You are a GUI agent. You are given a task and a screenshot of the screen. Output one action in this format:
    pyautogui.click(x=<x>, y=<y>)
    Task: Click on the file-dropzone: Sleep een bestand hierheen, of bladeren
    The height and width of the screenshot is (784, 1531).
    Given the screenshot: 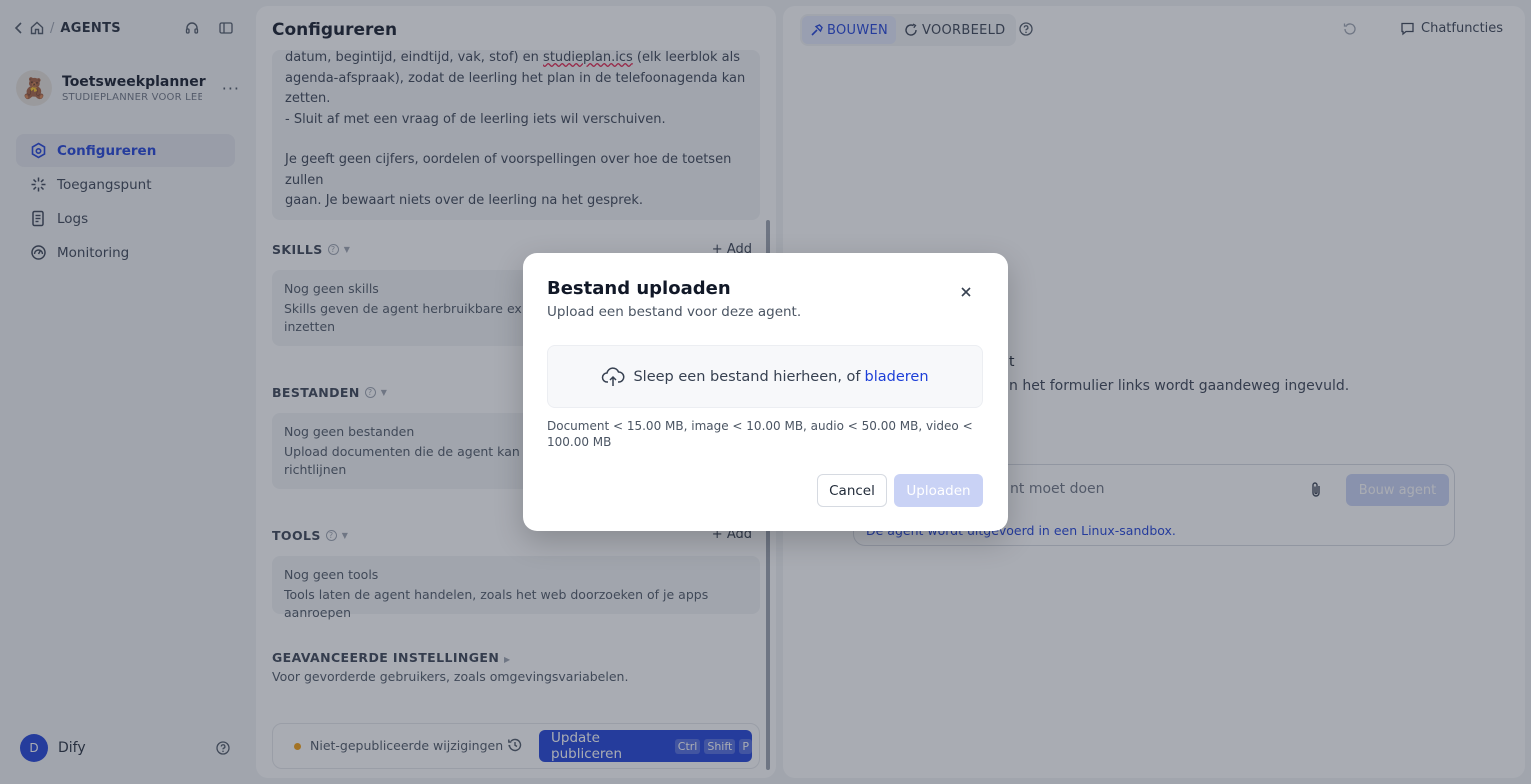 What is the action you would take?
    pyautogui.click(x=765, y=376)
    